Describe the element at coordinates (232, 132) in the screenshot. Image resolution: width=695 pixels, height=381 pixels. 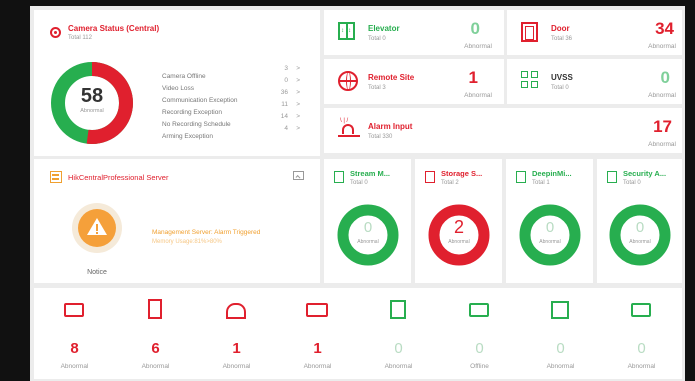
I see `list-item: Arming Exception 4 >` at that location.